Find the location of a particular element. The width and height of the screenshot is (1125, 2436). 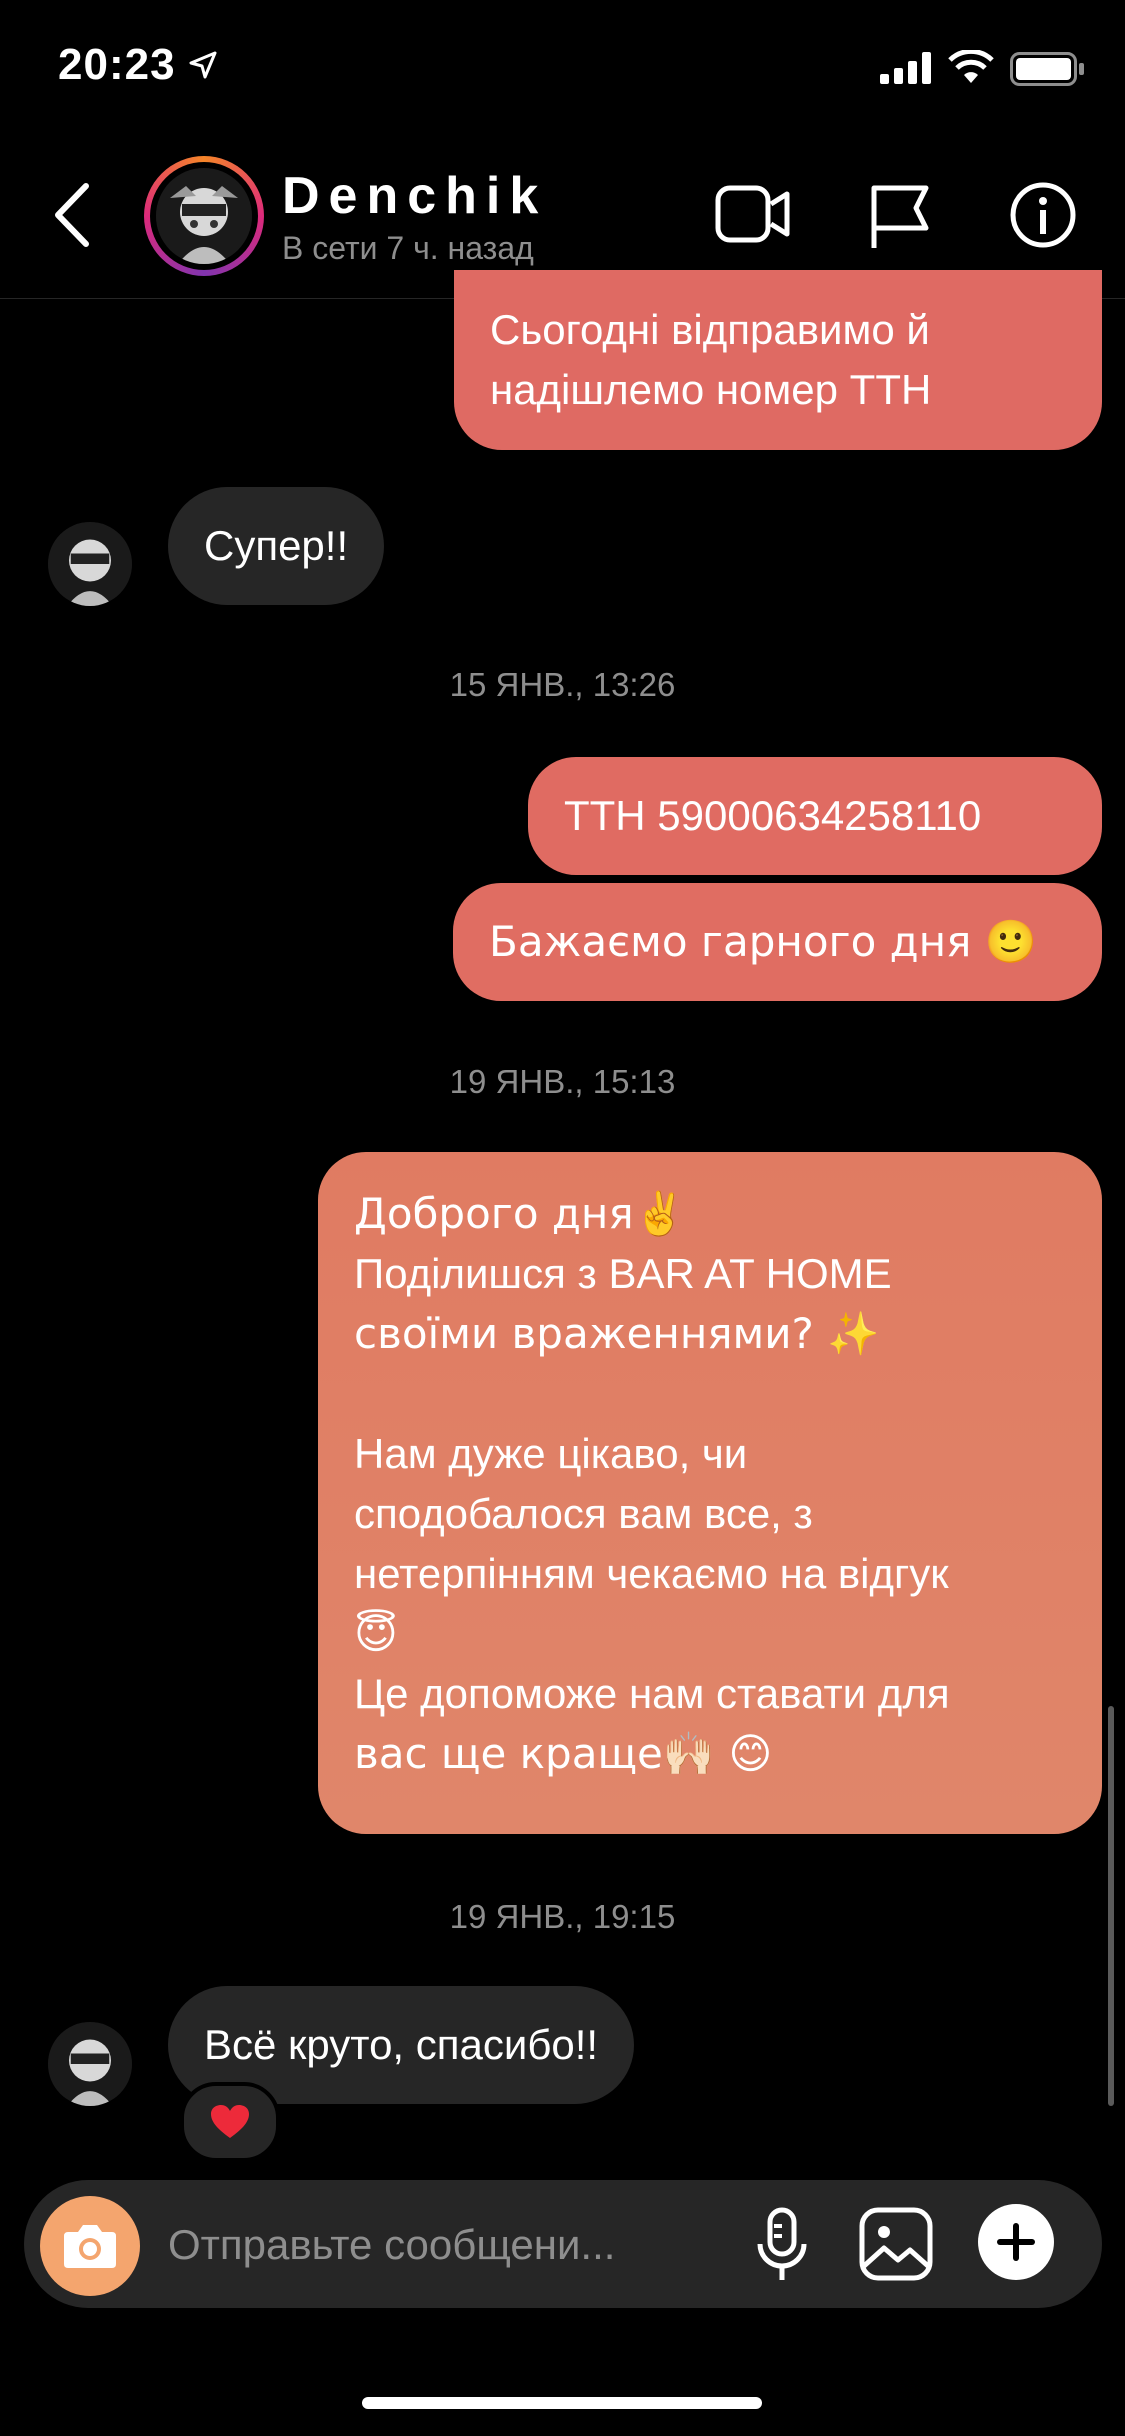

status-time: 20:23 is located at coordinates (117, 64).